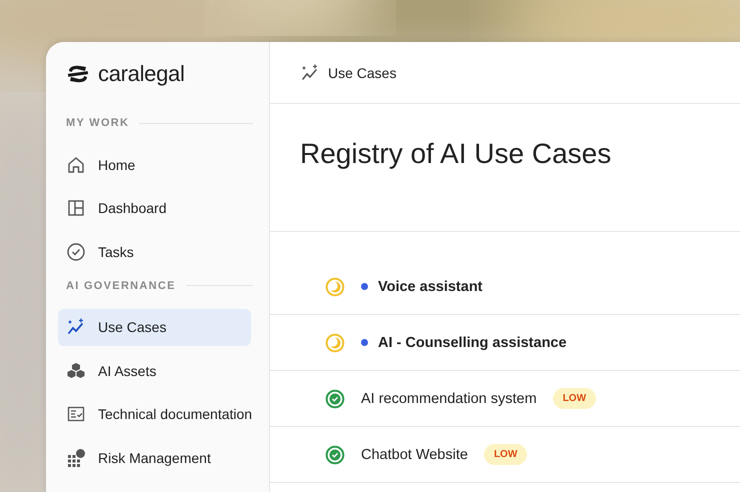  Describe the element at coordinates (505, 287) in the screenshot. I see `use-case-row: Voice assistant` at that location.